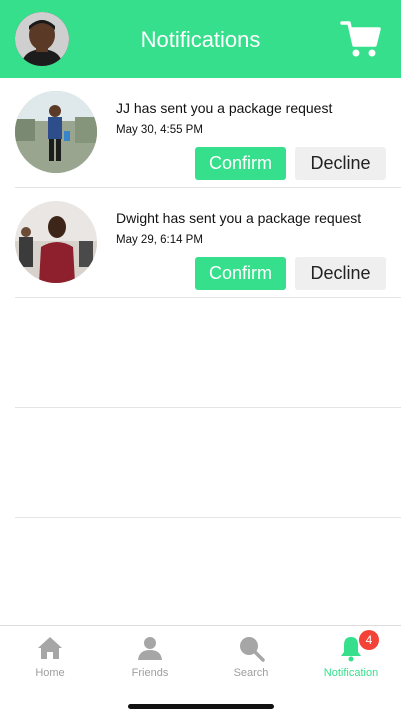 This screenshot has height=715, width=401. Describe the element at coordinates (150, 648) in the screenshot. I see `person-icon` at that location.